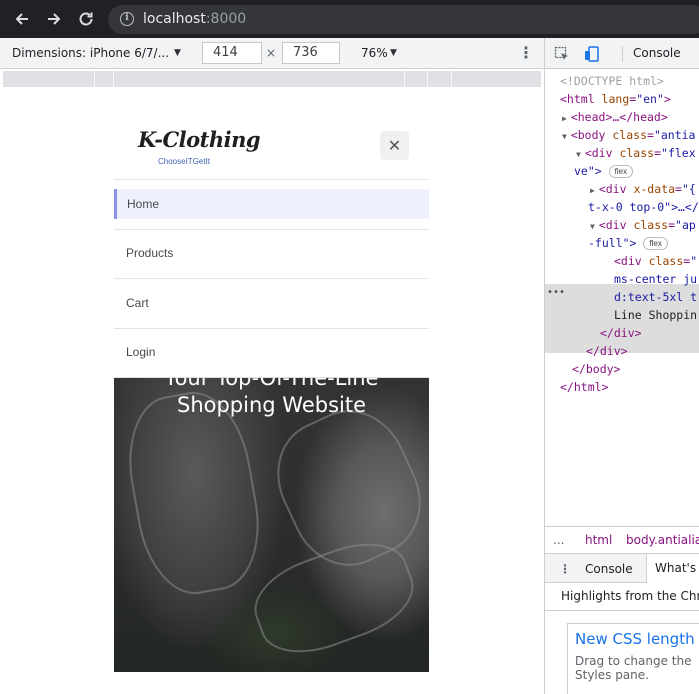  I want to click on logo: K-Clothing ChooseITGetIt, so click(199, 147).